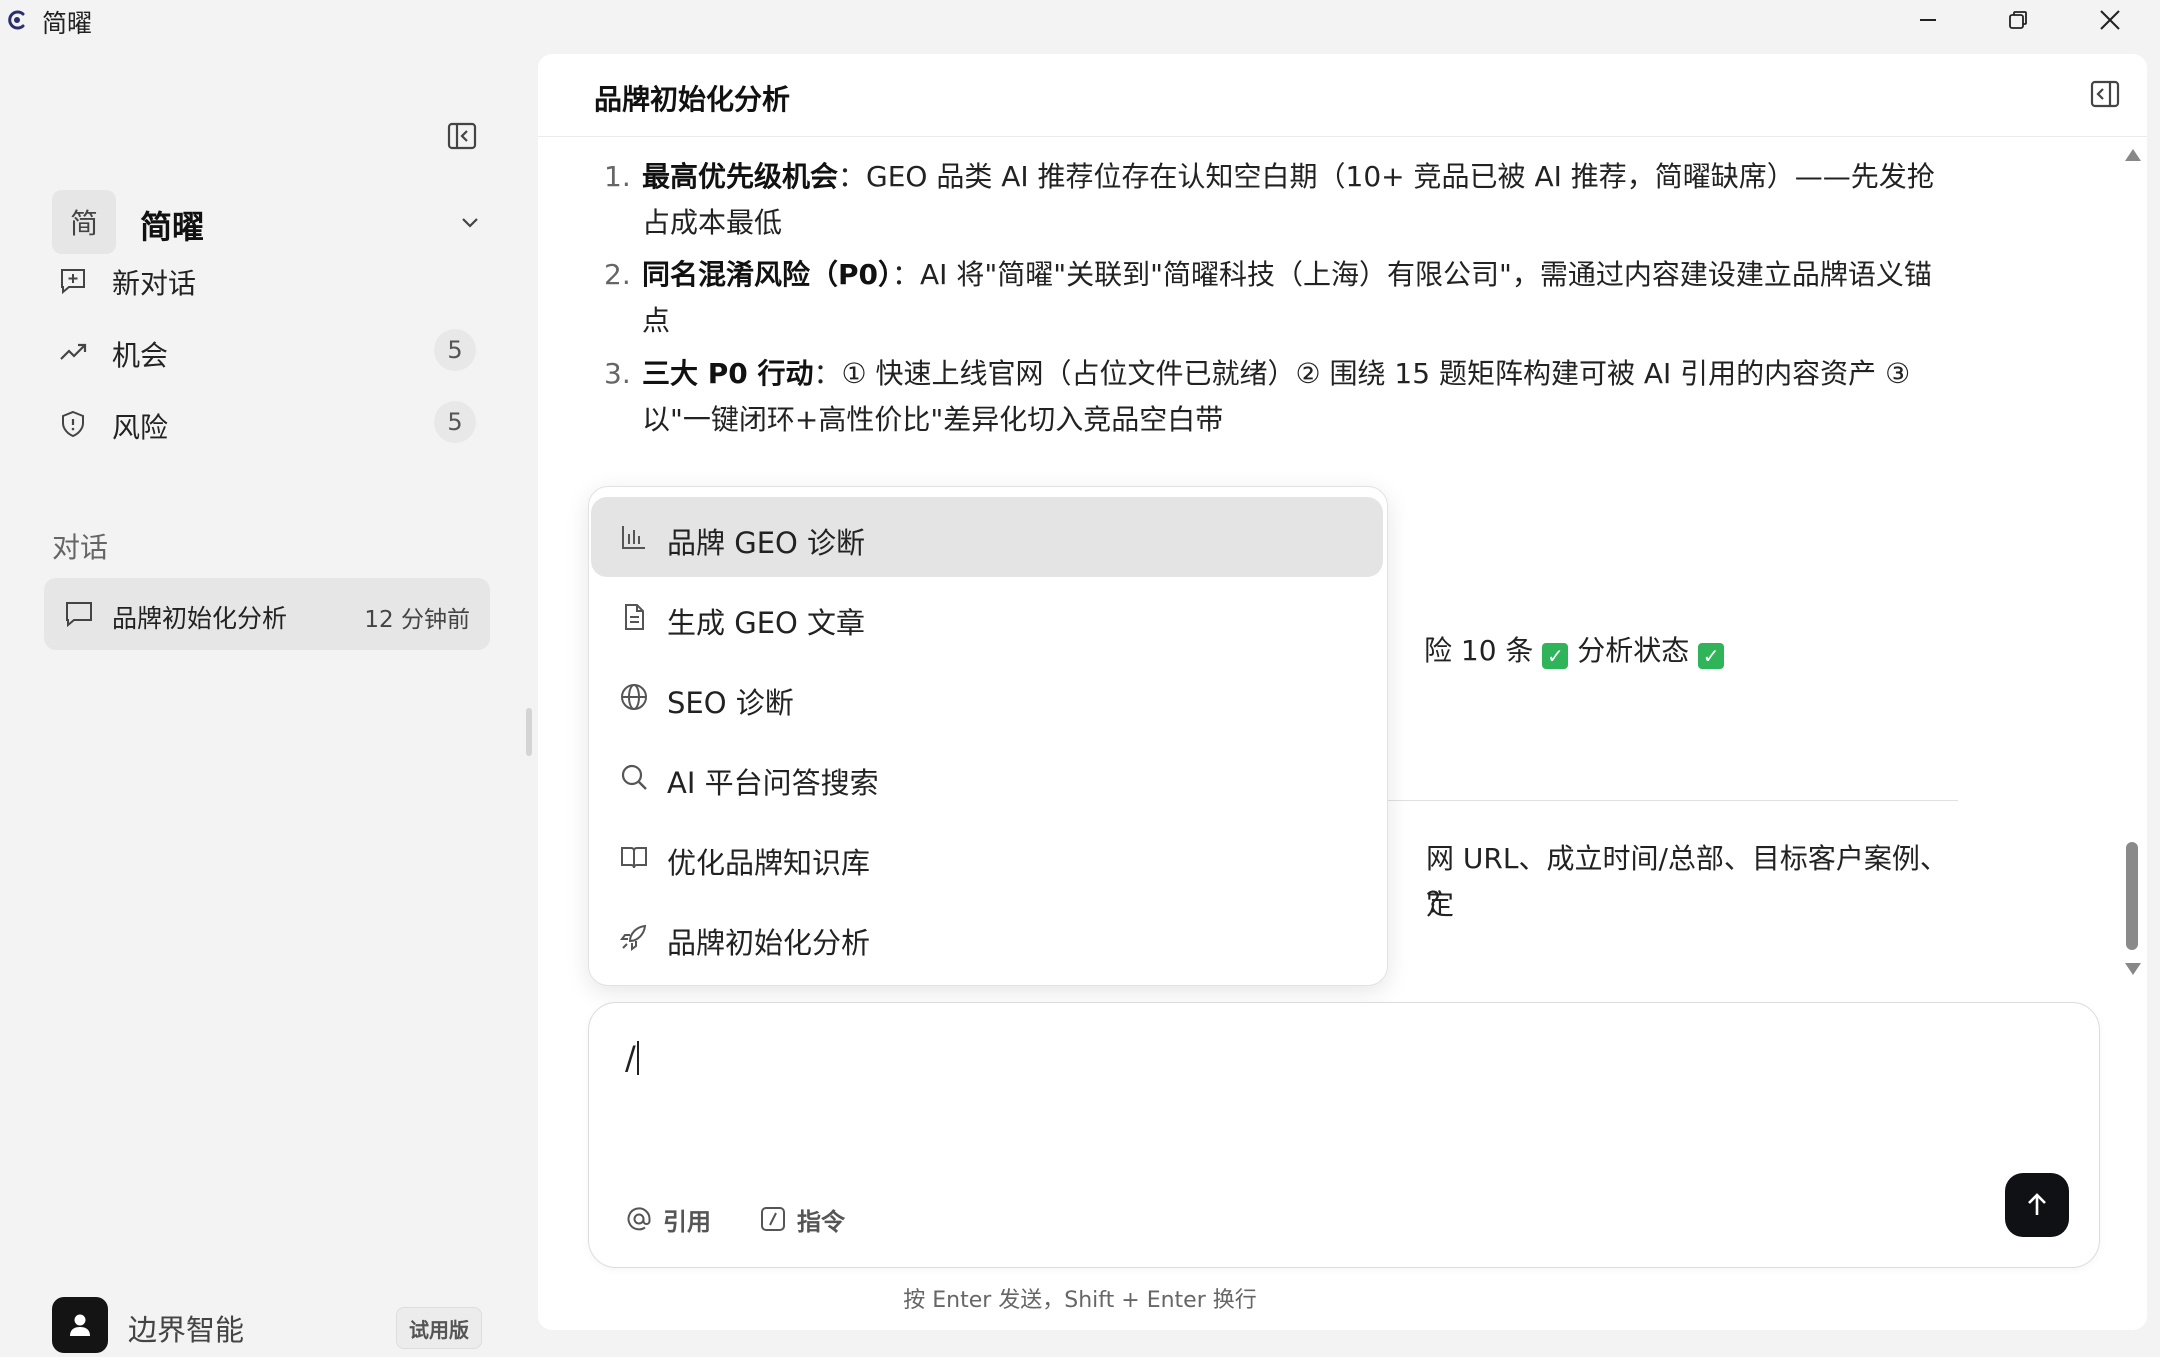 The width and height of the screenshot is (2160, 1357). Describe the element at coordinates (2132, 896) in the screenshot. I see `scrollbar-thumb` at that location.